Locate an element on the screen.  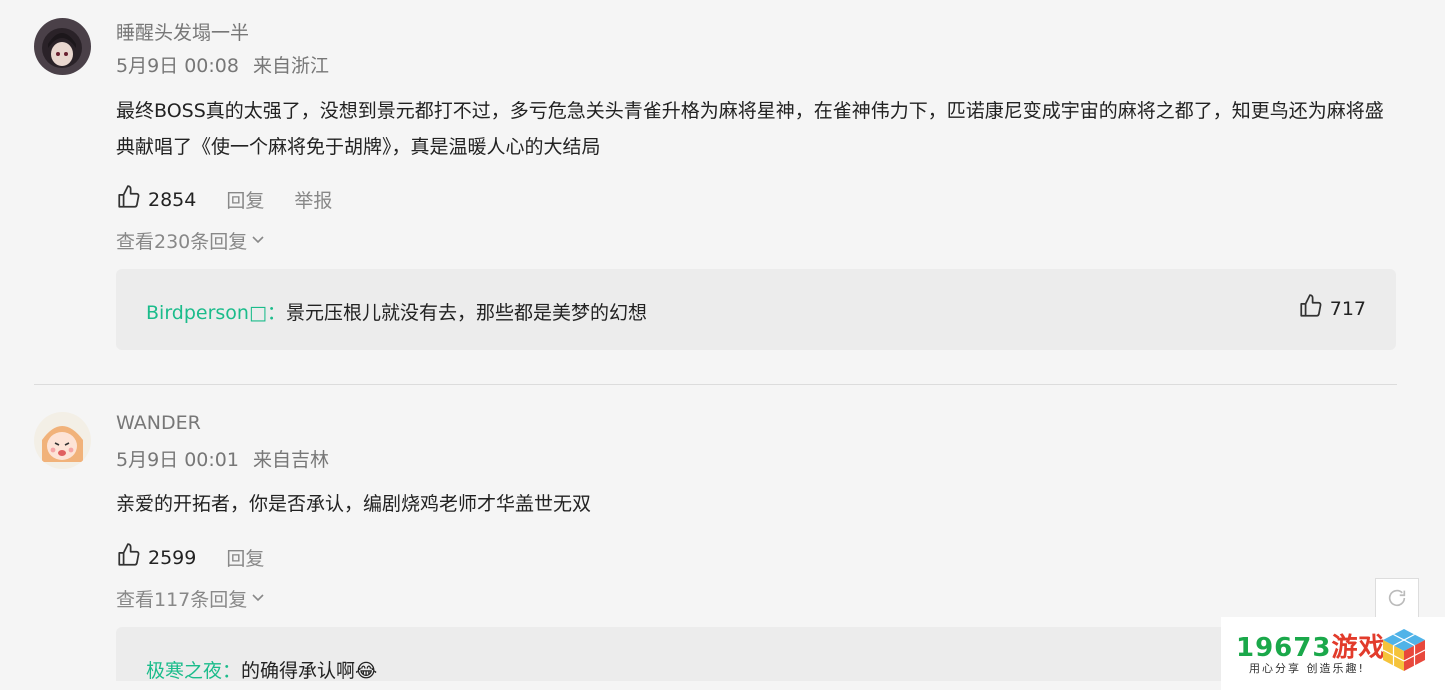
like-button: 2854 is located at coordinates (156, 199).